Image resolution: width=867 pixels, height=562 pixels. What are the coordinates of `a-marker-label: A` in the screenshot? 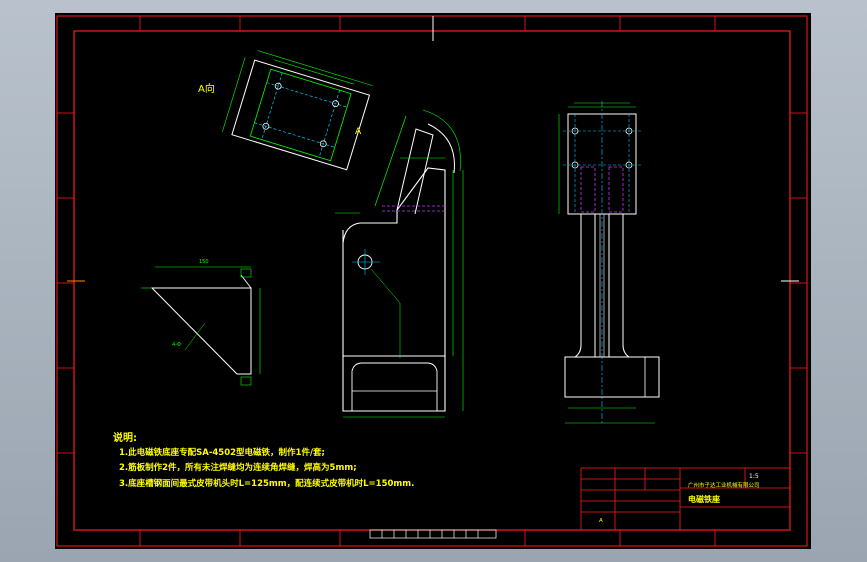 It's located at (358, 132).